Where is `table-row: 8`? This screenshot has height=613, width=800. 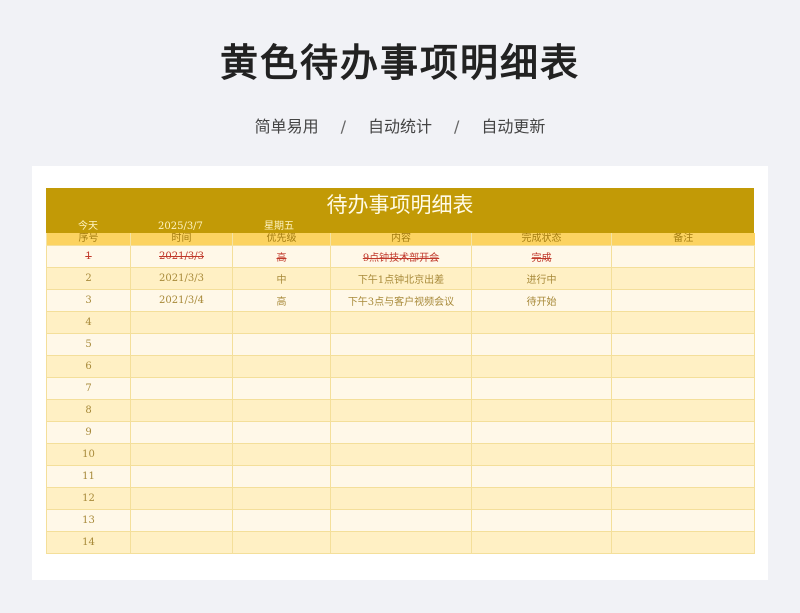 table-row: 8 is located at coordinates (400, 410).